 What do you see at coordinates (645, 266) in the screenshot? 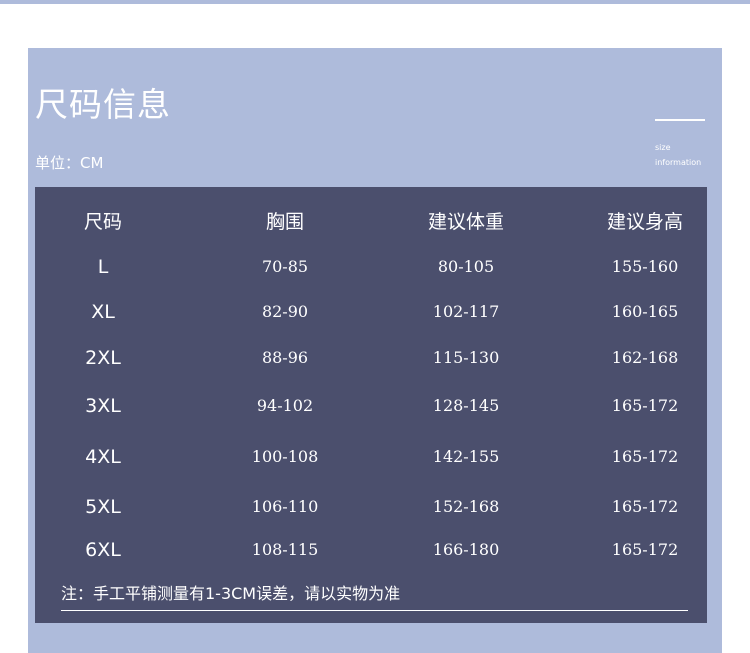
I see `height-cell: 155-160` at bounding box center [645, 266].